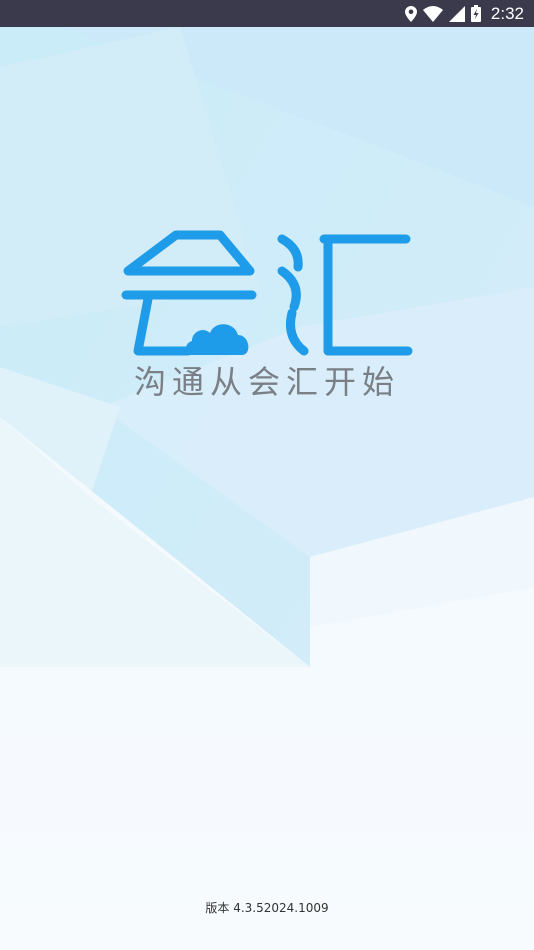 The height and width of the screenshot is (950, 534). What do you see at coordinates (267, 293) in the screenshot?
I see `app-logo` at bounding box center [267, 293].